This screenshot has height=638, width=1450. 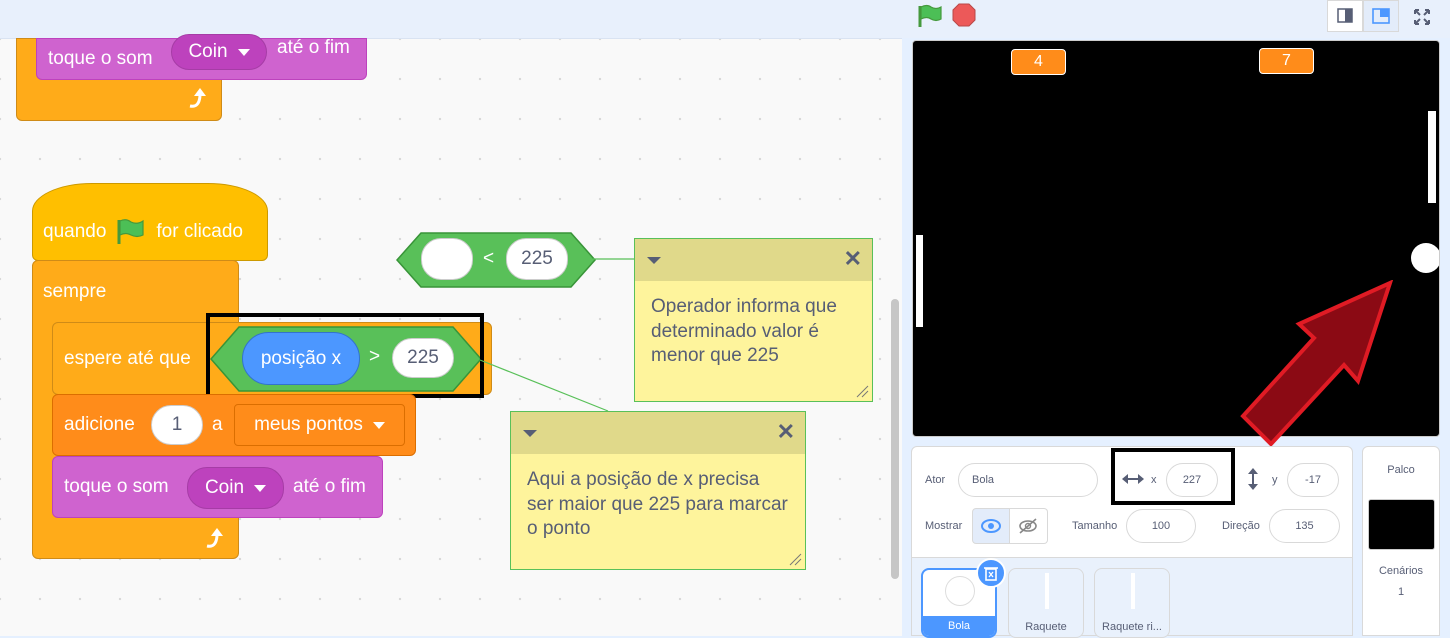 I want to click on direction-field: 135, so click(x=1304, y=526).